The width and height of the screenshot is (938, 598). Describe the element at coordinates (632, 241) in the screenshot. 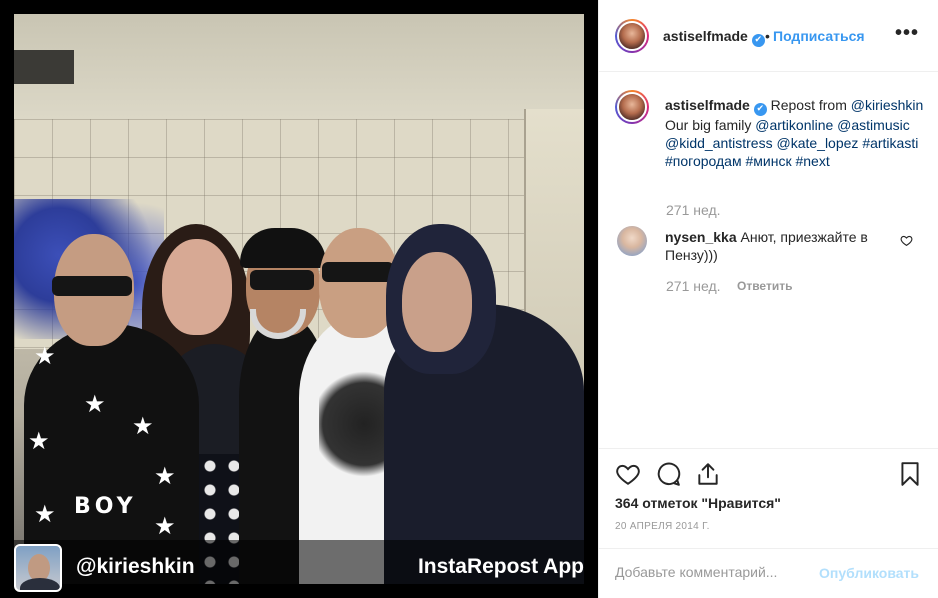

I see `commenter-avatar` at that location.